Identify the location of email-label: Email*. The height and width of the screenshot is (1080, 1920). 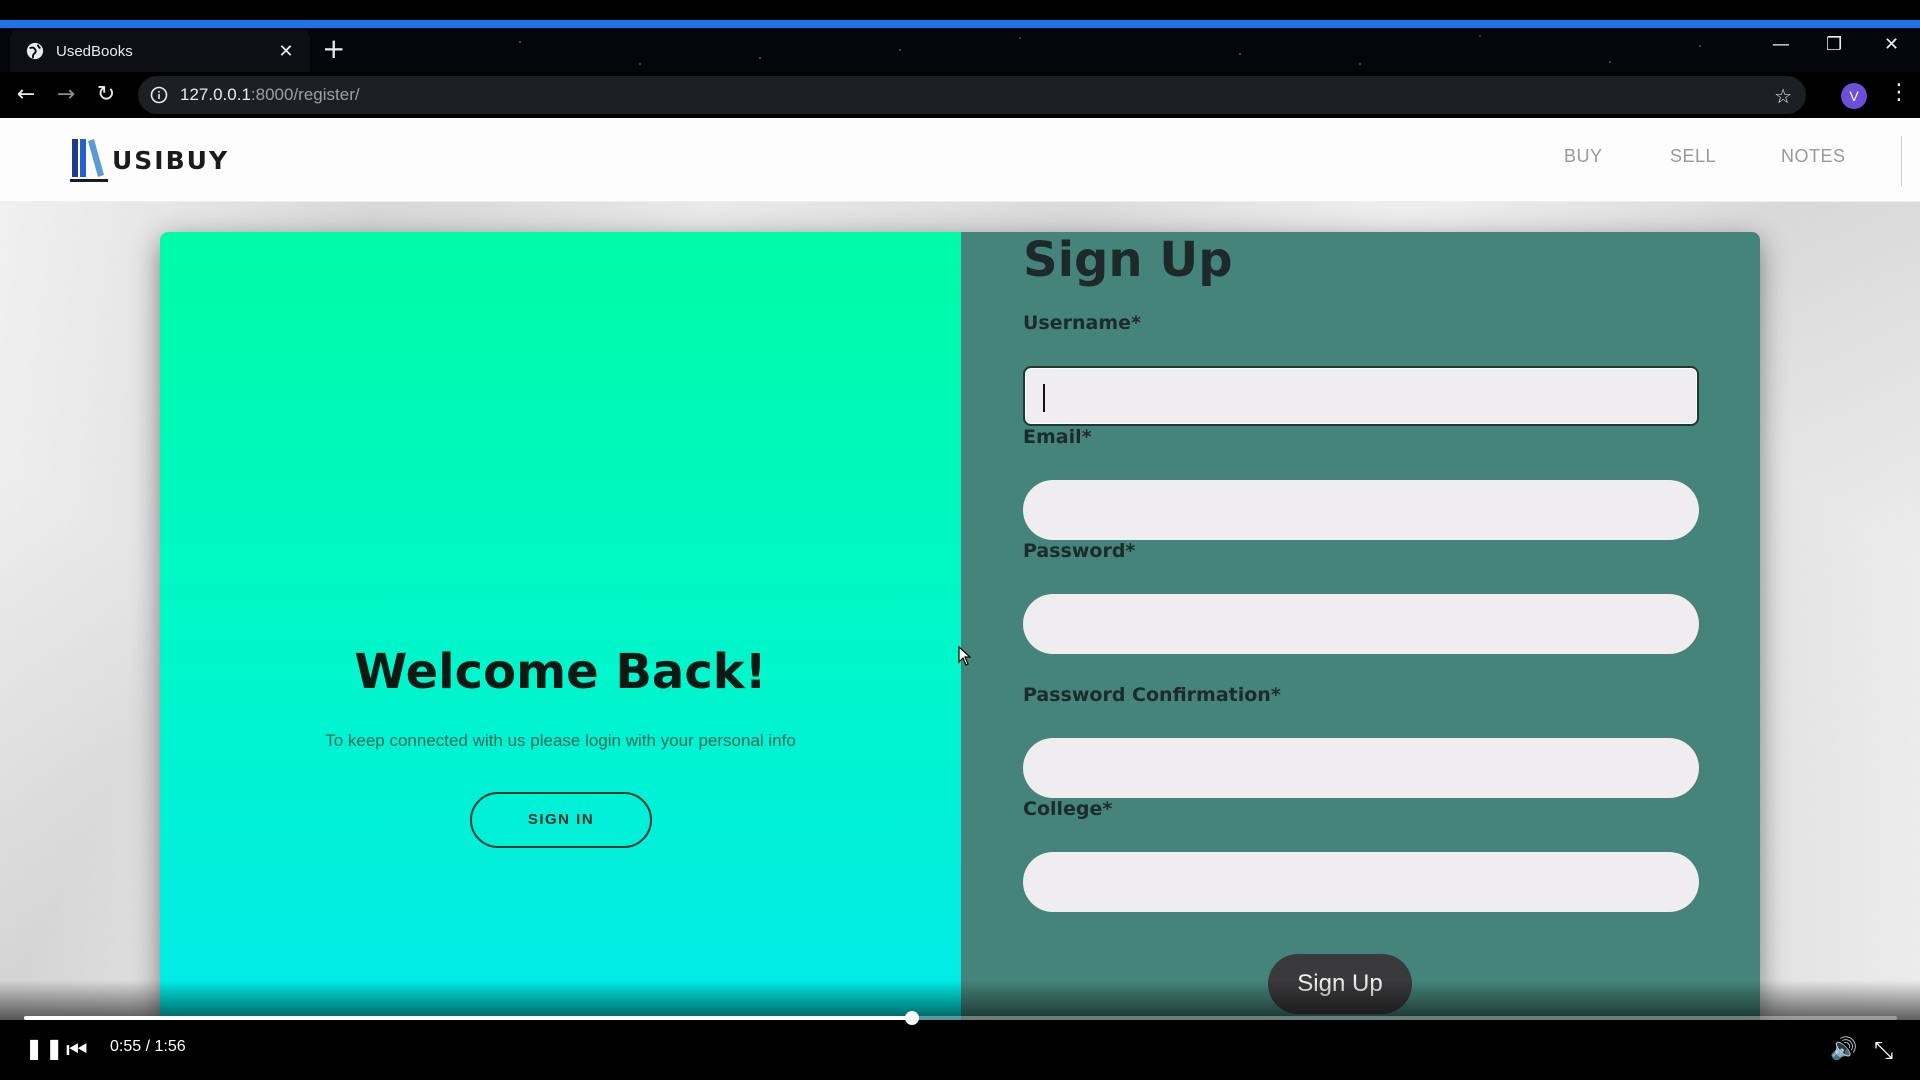
(1057, 437).